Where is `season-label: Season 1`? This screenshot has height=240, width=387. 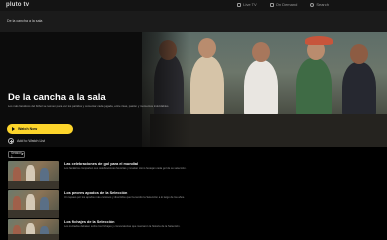 season-label: Season 1 is located at coordinates (16, 154).